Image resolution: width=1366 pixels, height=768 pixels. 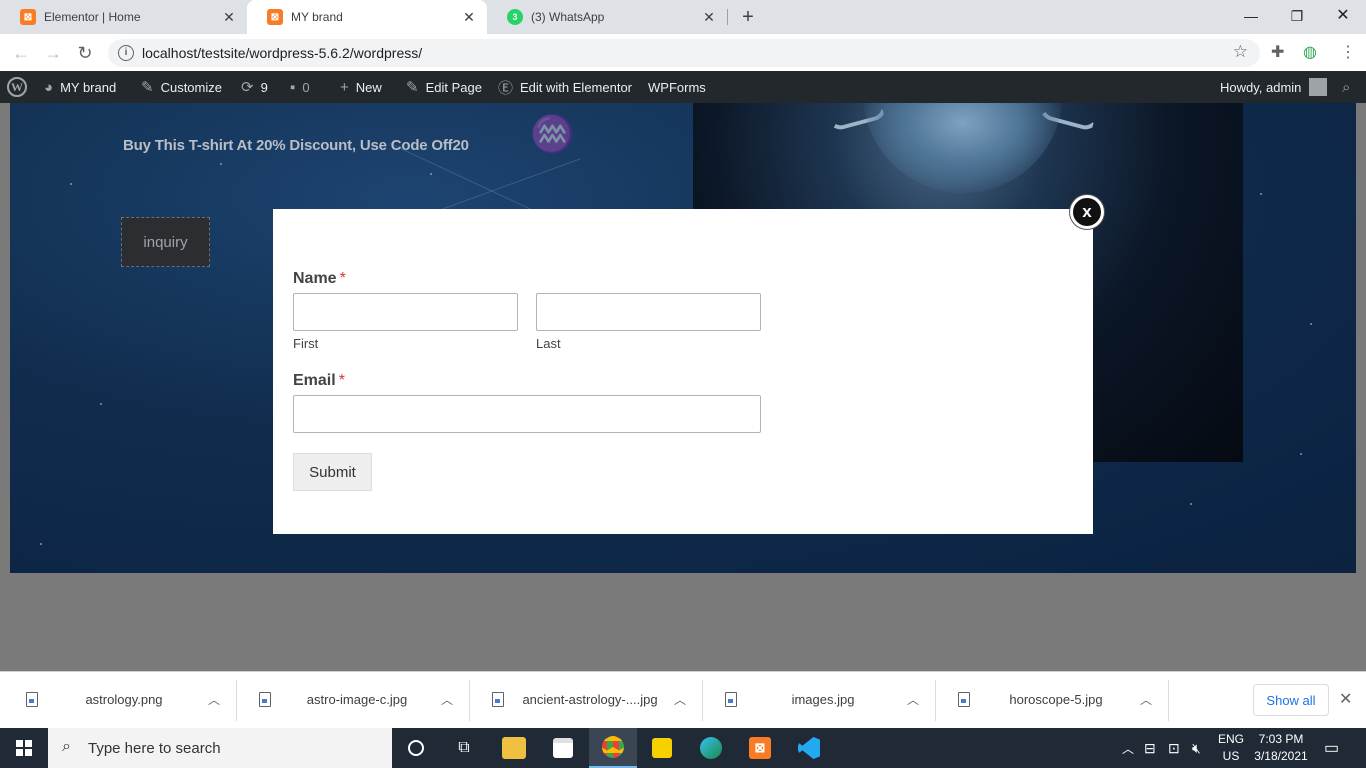 I want to click on xampp-app: ⊠, so click(x=760, y=748).